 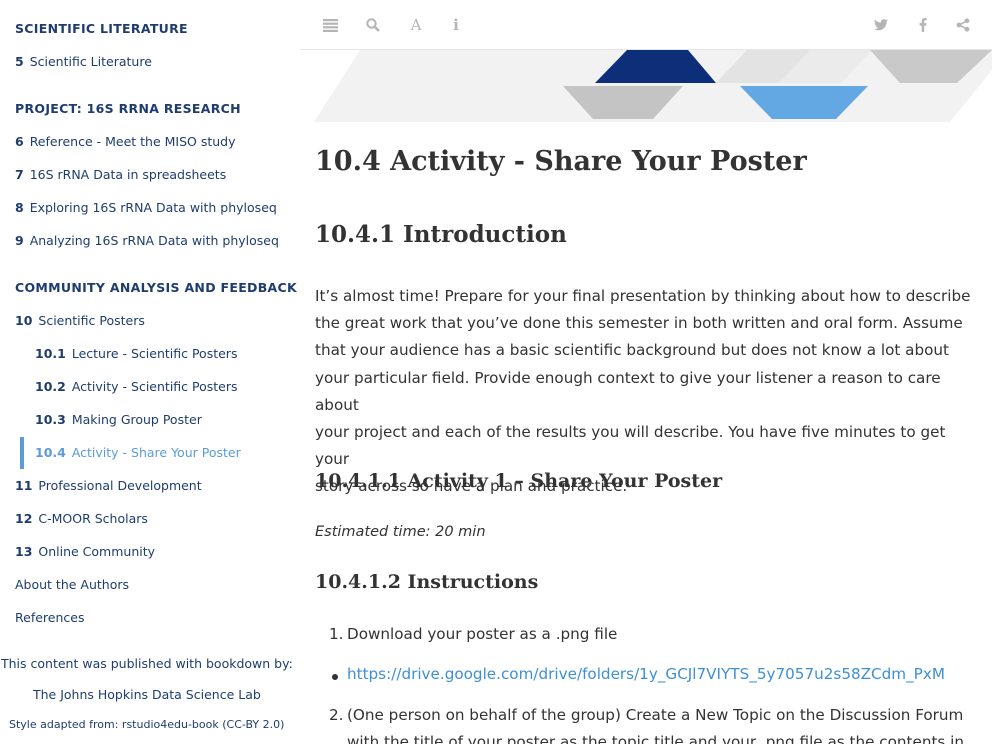 What do you see at coordinates (154, 386) in the screenshot?
I see `sidebar-item-label: Activity - Scientific Posters` at bounding box center [154, 386].